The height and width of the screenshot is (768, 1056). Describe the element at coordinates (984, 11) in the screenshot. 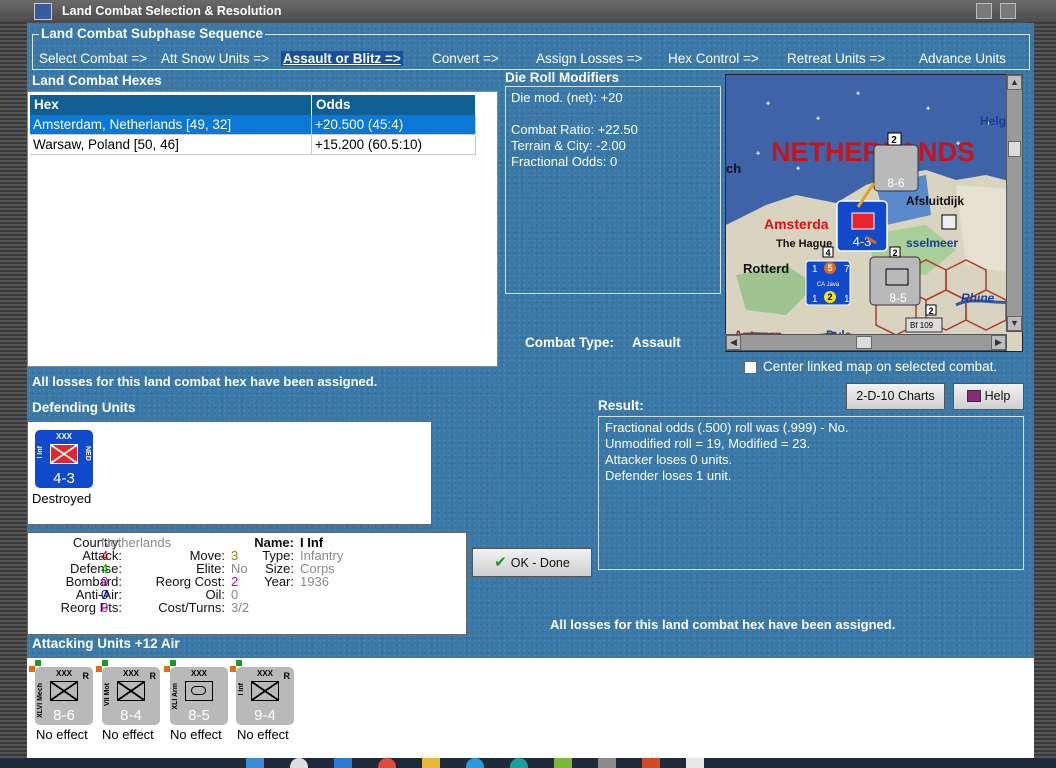

I see `minimize-button` at that location.